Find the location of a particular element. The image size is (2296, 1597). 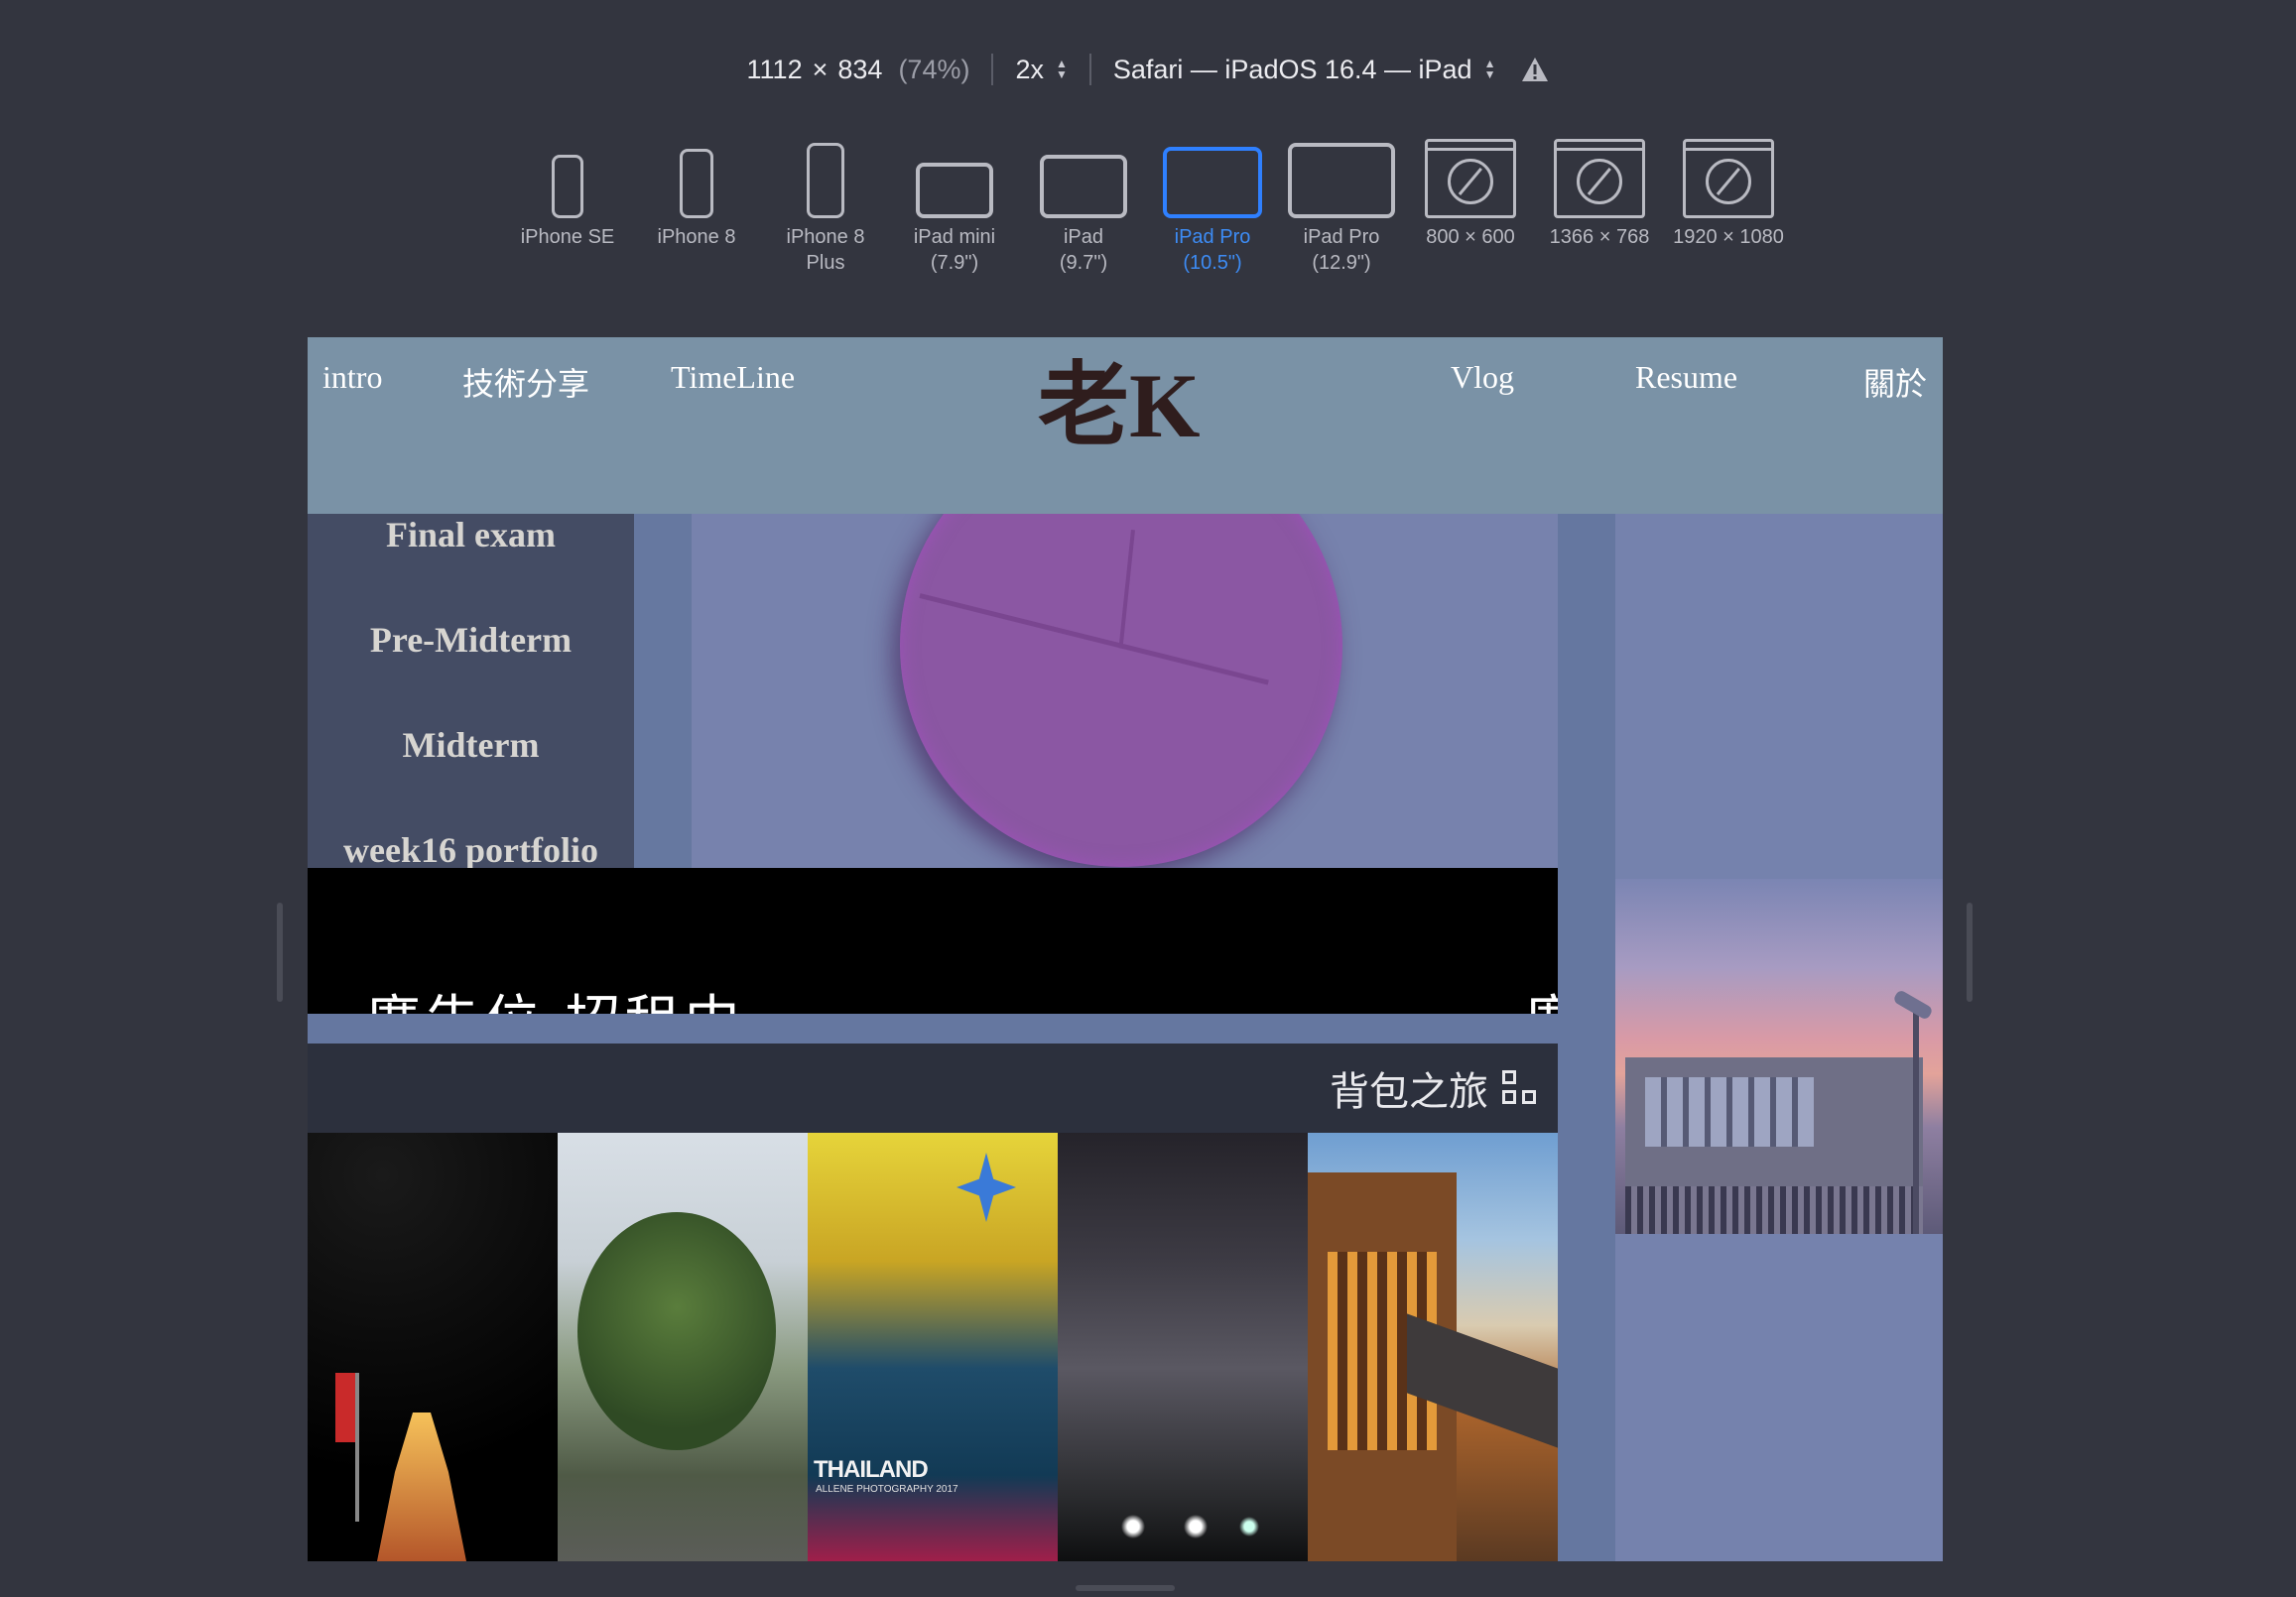

nav-resume: Resume is located at coordinates (1686, 377).